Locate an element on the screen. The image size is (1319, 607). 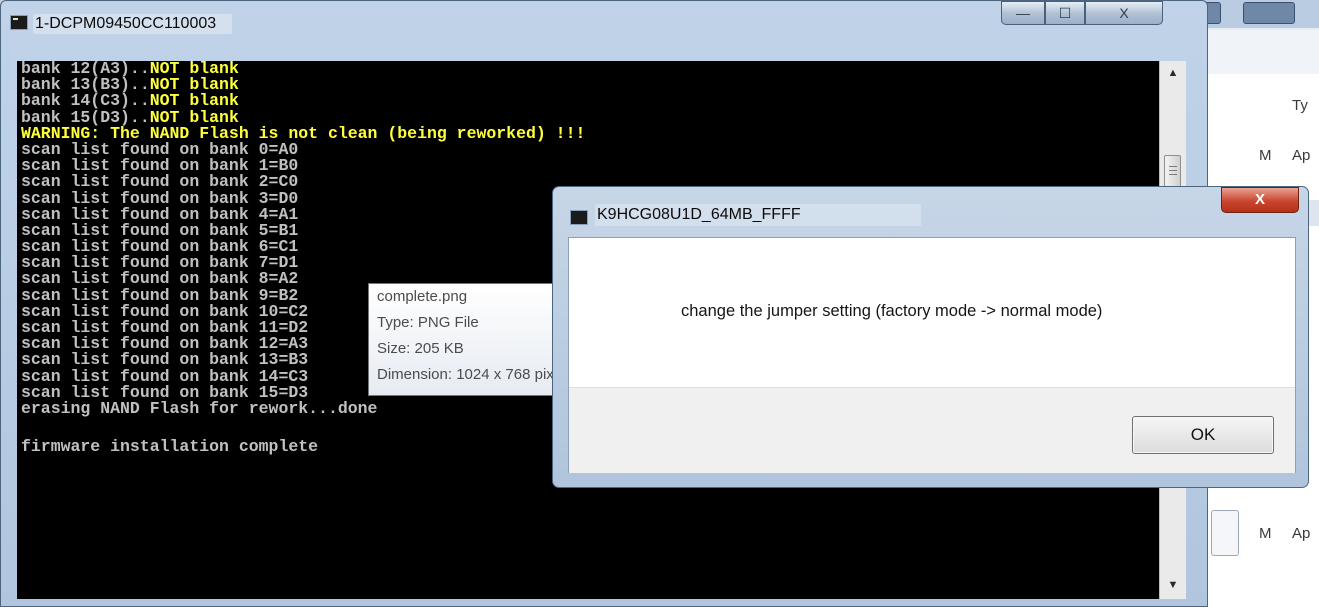
background-window-field is located at coordinates (1225, 533).